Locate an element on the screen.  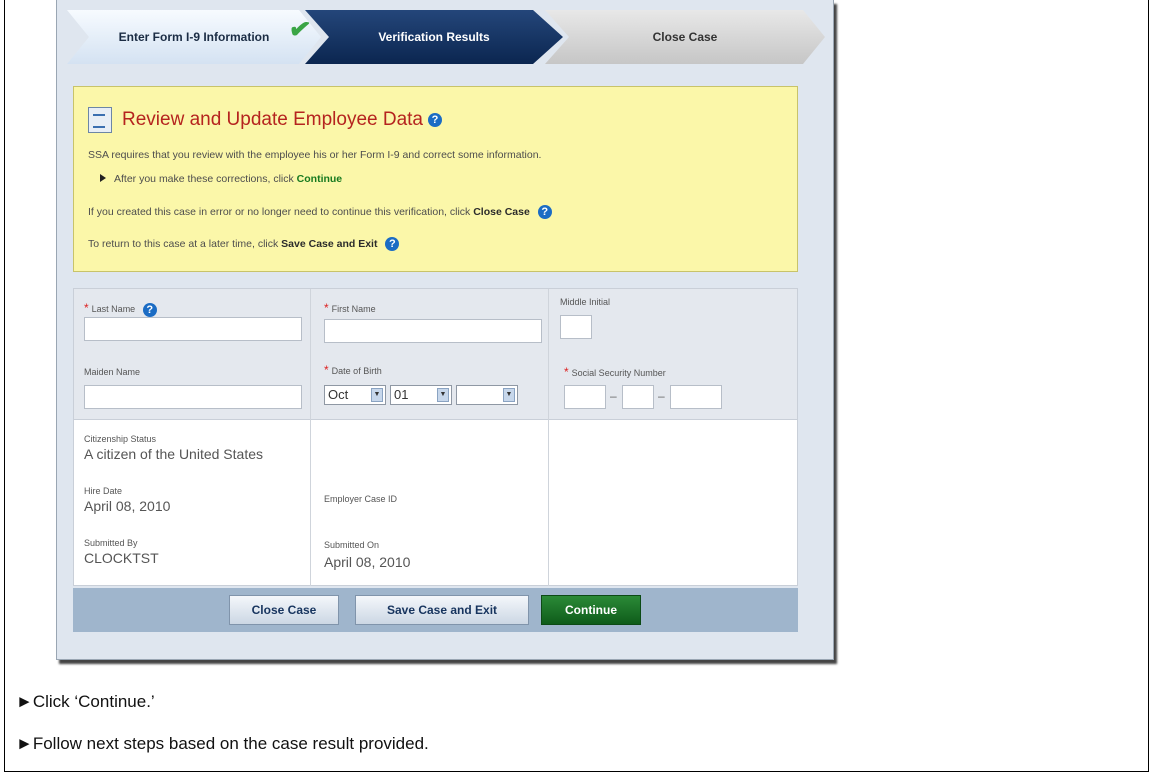
citizenship-label: Citizenship Status is located at coordinates (120, 439).